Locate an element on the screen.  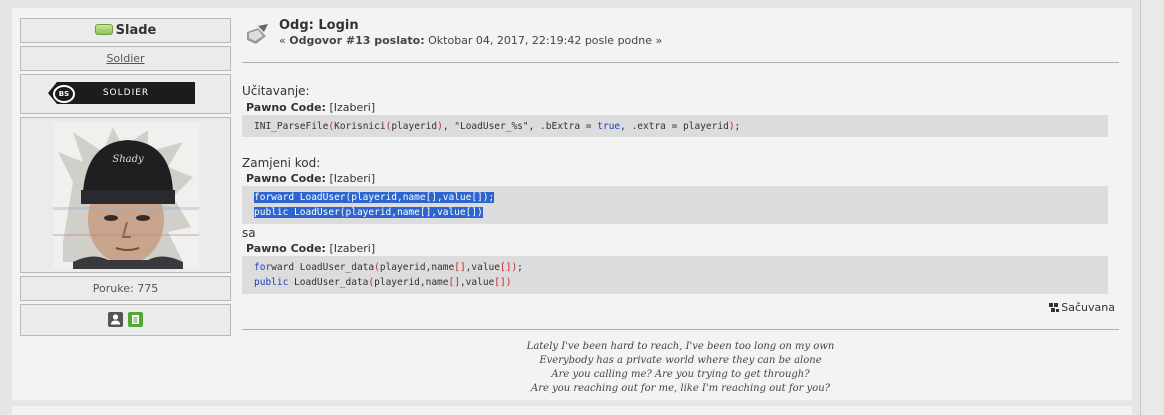
post-count: Poruke: 775 is located at coordinates (125, 288).